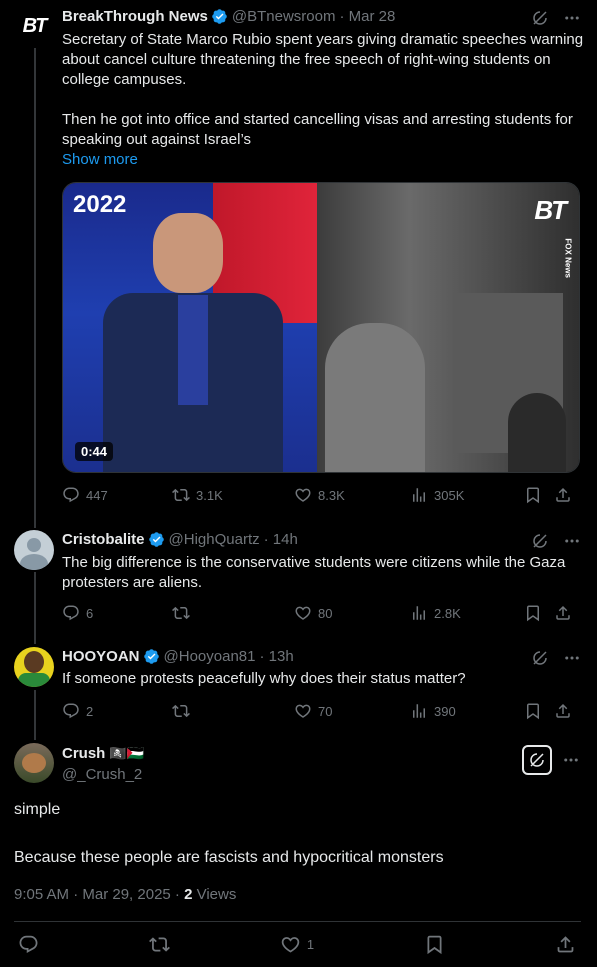  What do you see at coordinates (90, 711) in the screenshot?
I see `reply-count: 2` at bounding box center [90, 711].